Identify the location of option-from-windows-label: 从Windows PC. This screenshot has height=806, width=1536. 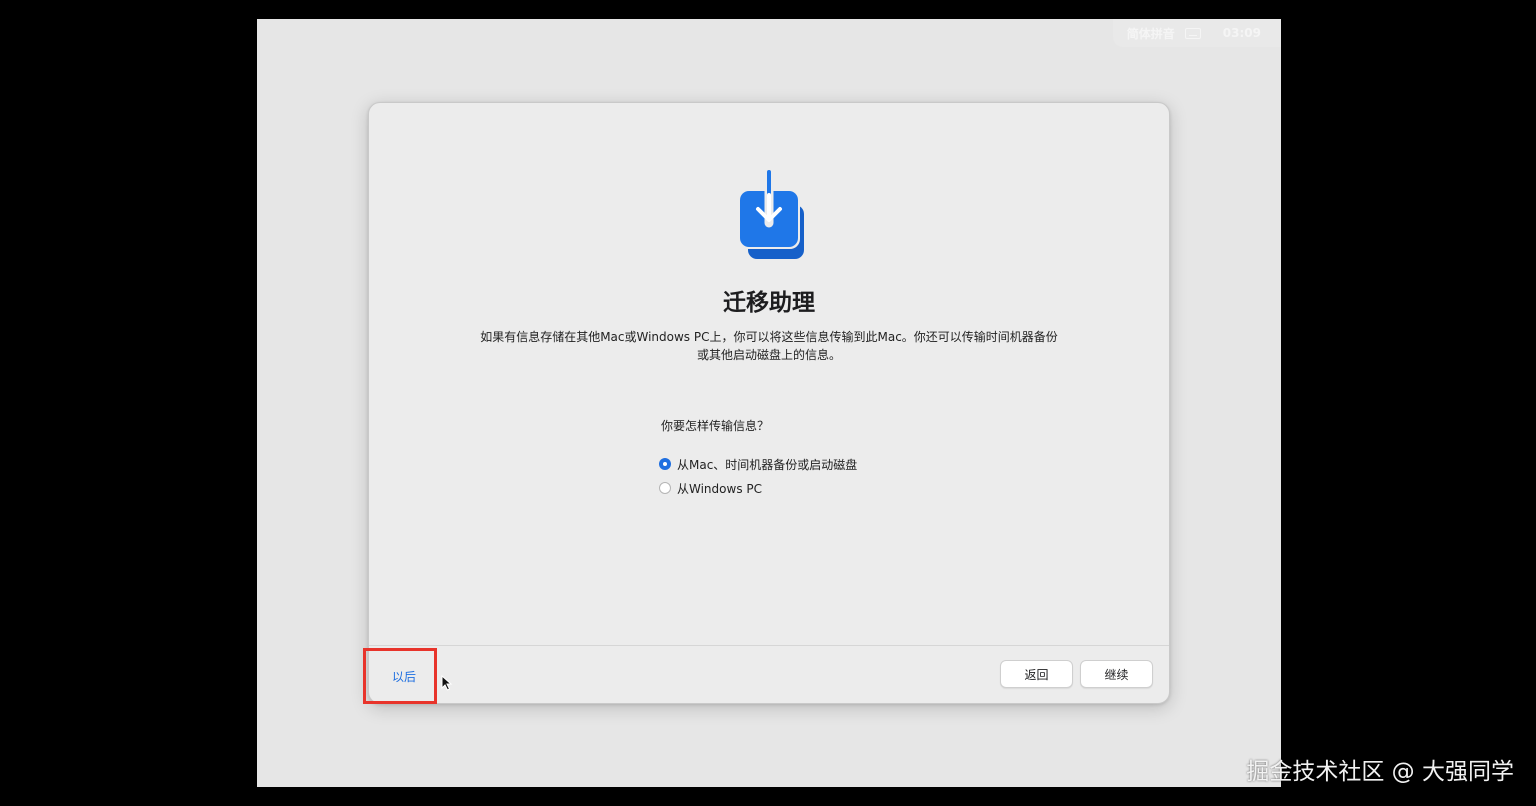
(719, 488).